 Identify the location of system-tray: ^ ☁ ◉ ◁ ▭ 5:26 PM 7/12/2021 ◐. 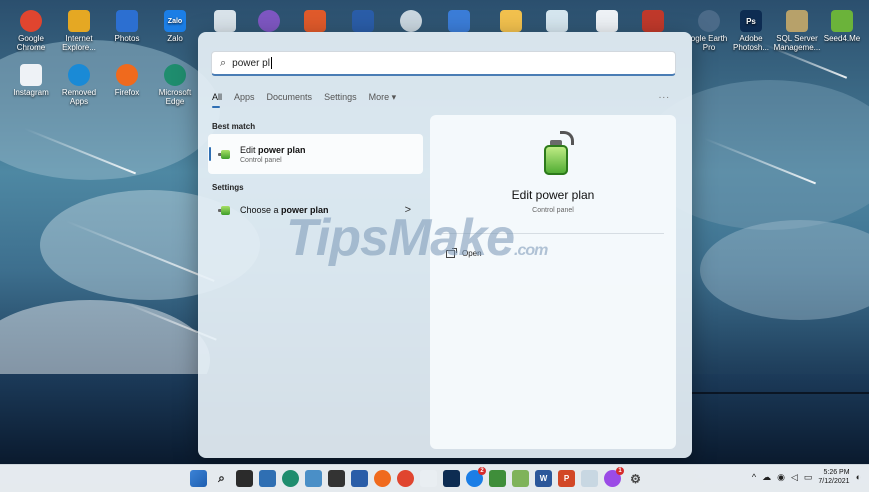
(806, 477).